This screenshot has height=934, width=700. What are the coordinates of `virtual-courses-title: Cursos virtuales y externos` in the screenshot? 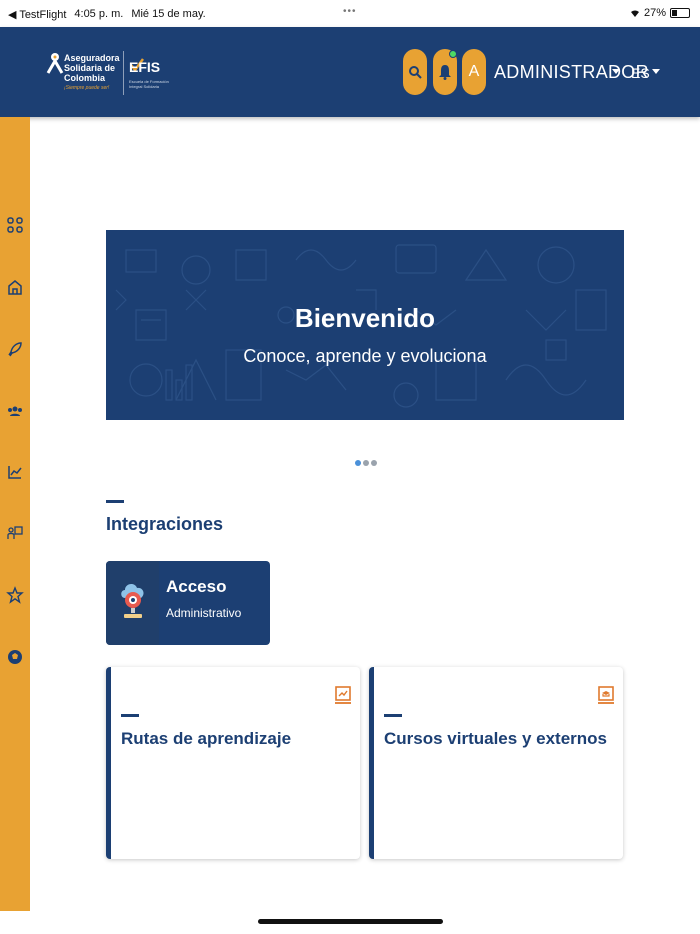 It's located at (495, 738).